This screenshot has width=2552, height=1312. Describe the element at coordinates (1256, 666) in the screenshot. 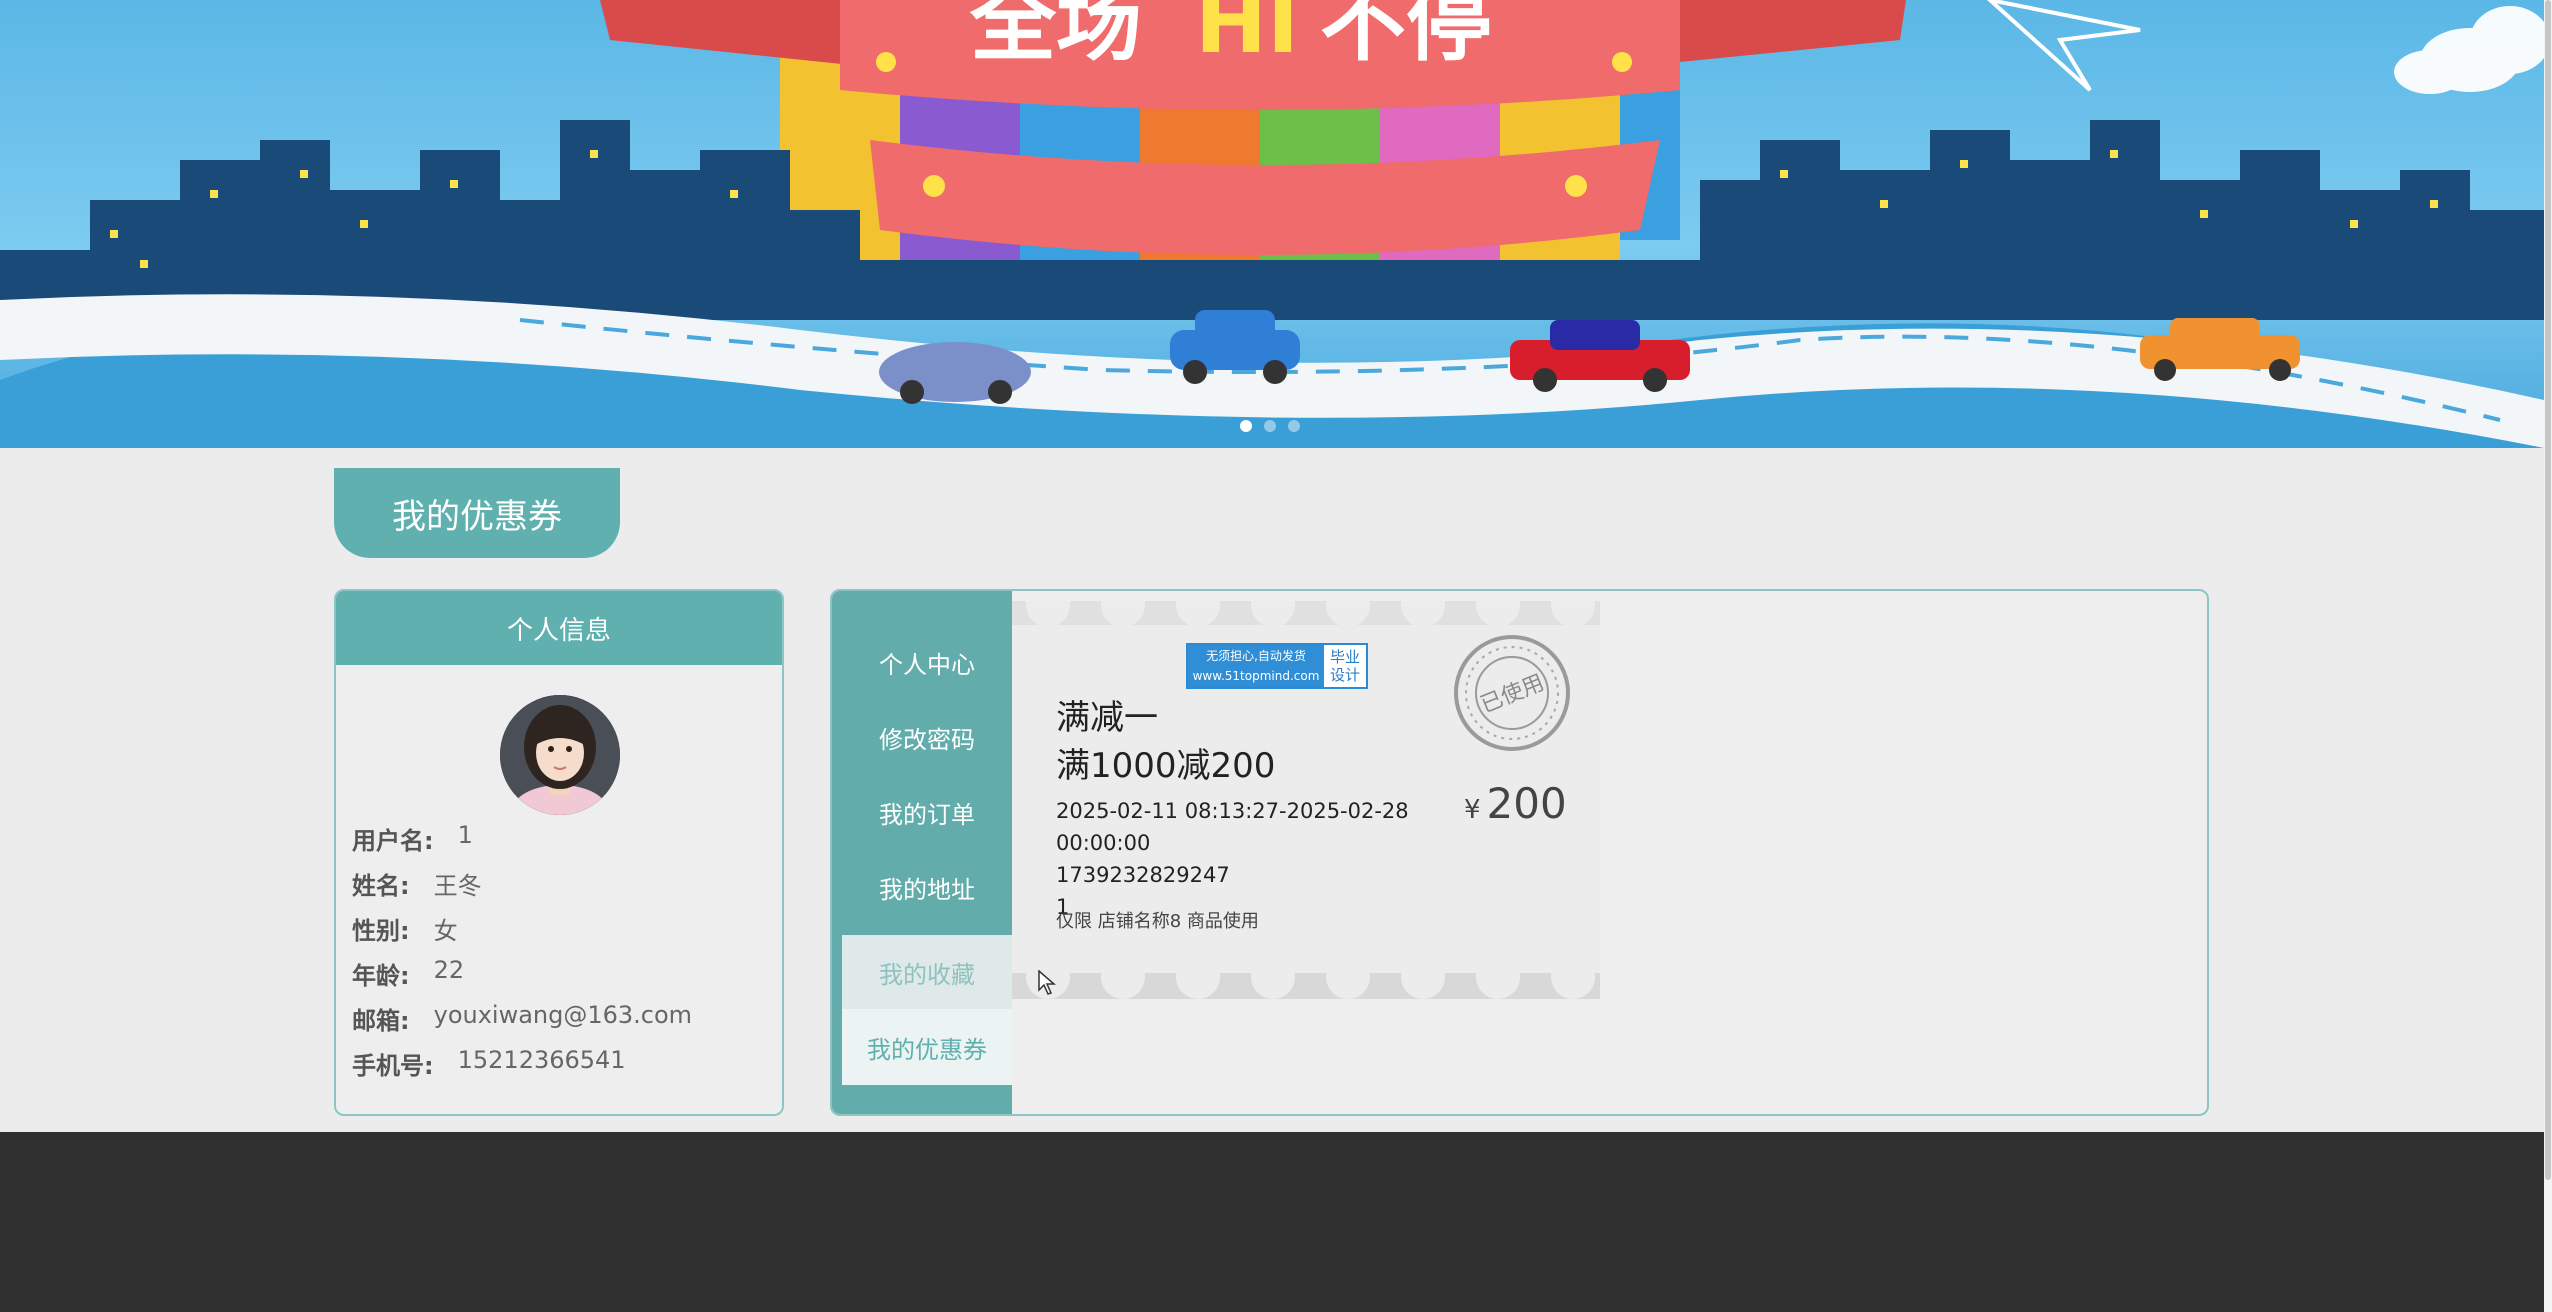

I see `watermark-left: 无须担心,自动发货 www.51topmind.com` at that location.